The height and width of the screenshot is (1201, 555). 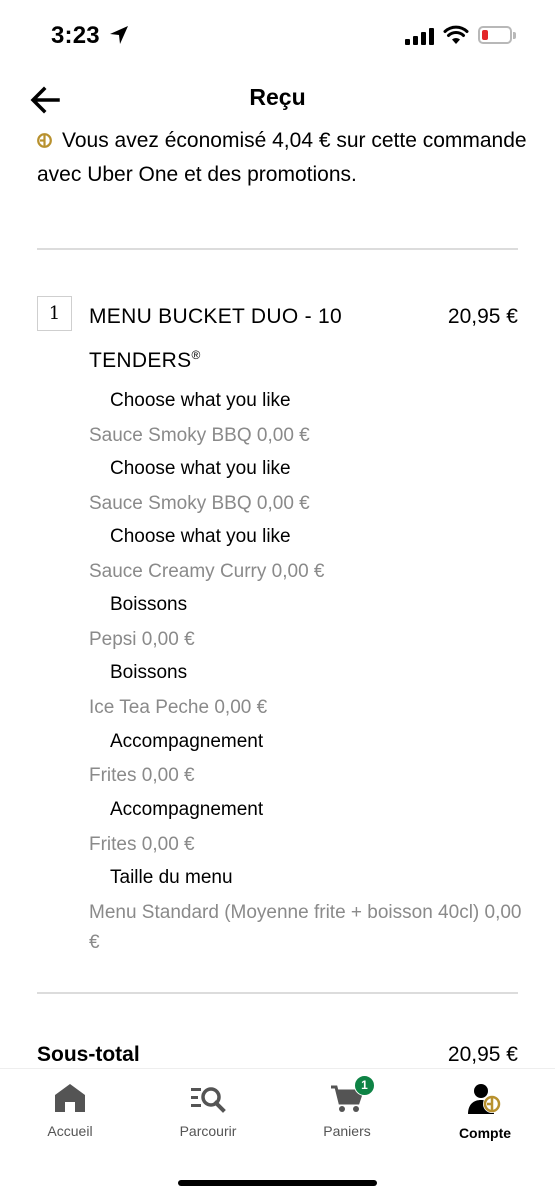 What do you see at coordinates (347, 1131) in the screenshot?
I see `tab-label: Paniers` at bounding box center [347, 1131].